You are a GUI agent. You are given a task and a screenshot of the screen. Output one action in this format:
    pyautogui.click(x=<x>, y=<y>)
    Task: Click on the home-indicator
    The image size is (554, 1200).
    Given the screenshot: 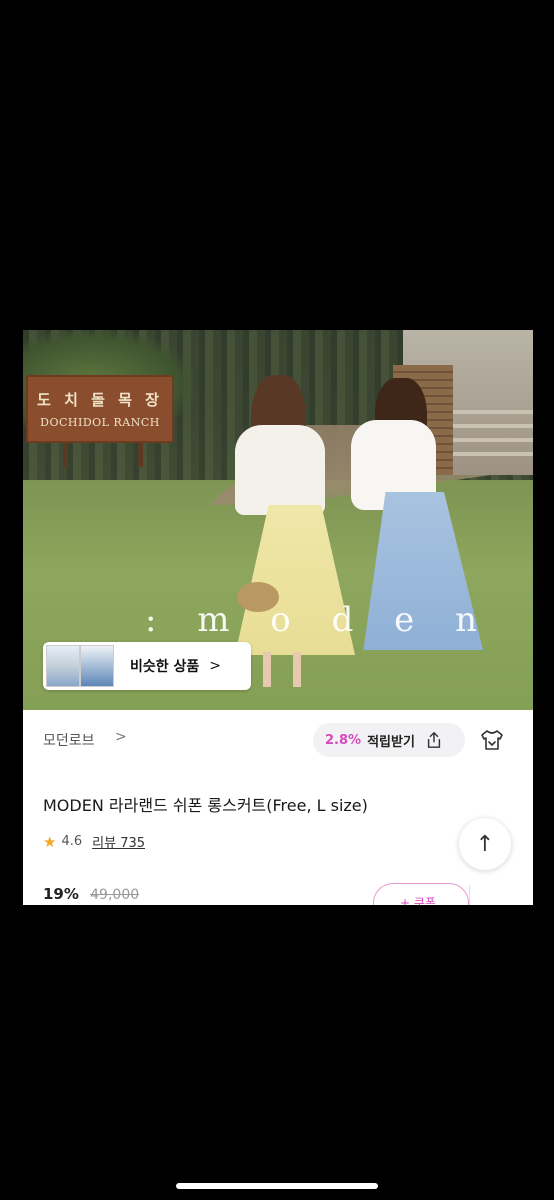 What is the action you would take?
    pyautogui.click(x=277, y=1186)
    